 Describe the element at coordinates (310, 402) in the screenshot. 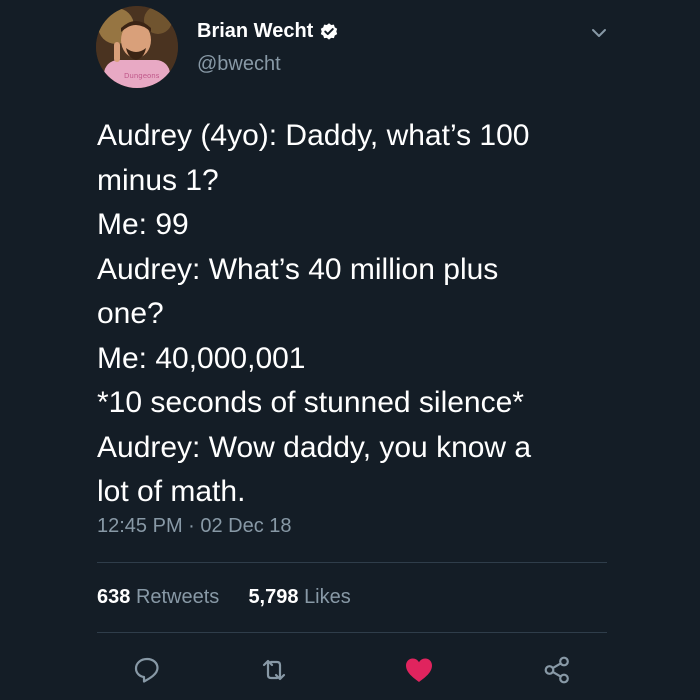

I see `tweet-text-line: *10 seconds of stunned silence*` at that location.